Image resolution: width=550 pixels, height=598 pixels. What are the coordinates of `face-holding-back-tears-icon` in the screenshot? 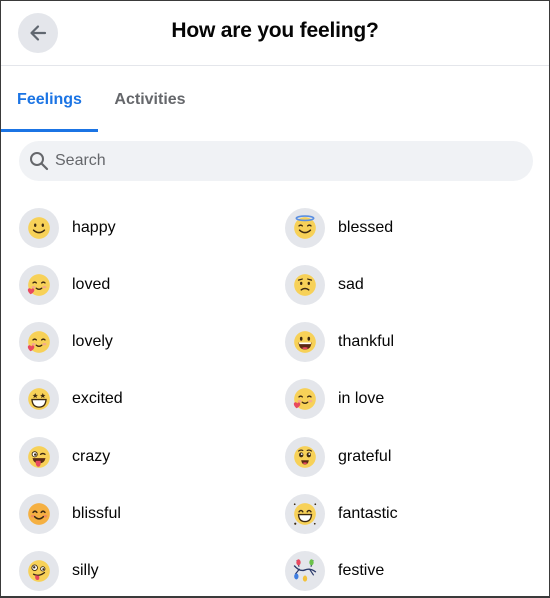 It's located at (305, 456).